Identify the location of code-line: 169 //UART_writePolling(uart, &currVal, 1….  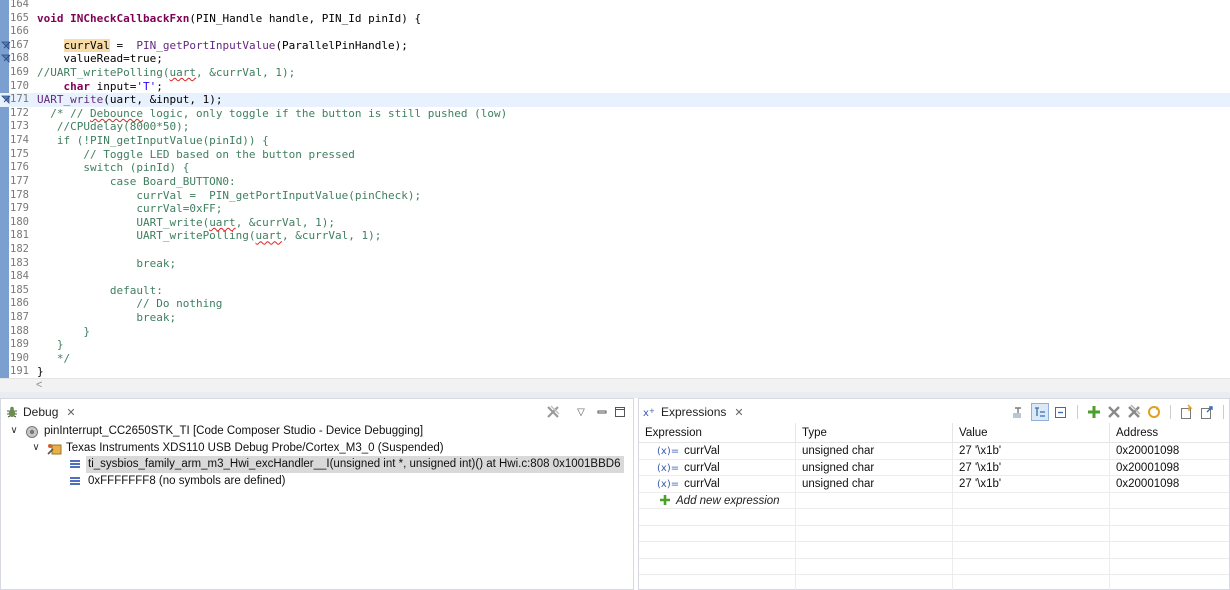
(615, 73).